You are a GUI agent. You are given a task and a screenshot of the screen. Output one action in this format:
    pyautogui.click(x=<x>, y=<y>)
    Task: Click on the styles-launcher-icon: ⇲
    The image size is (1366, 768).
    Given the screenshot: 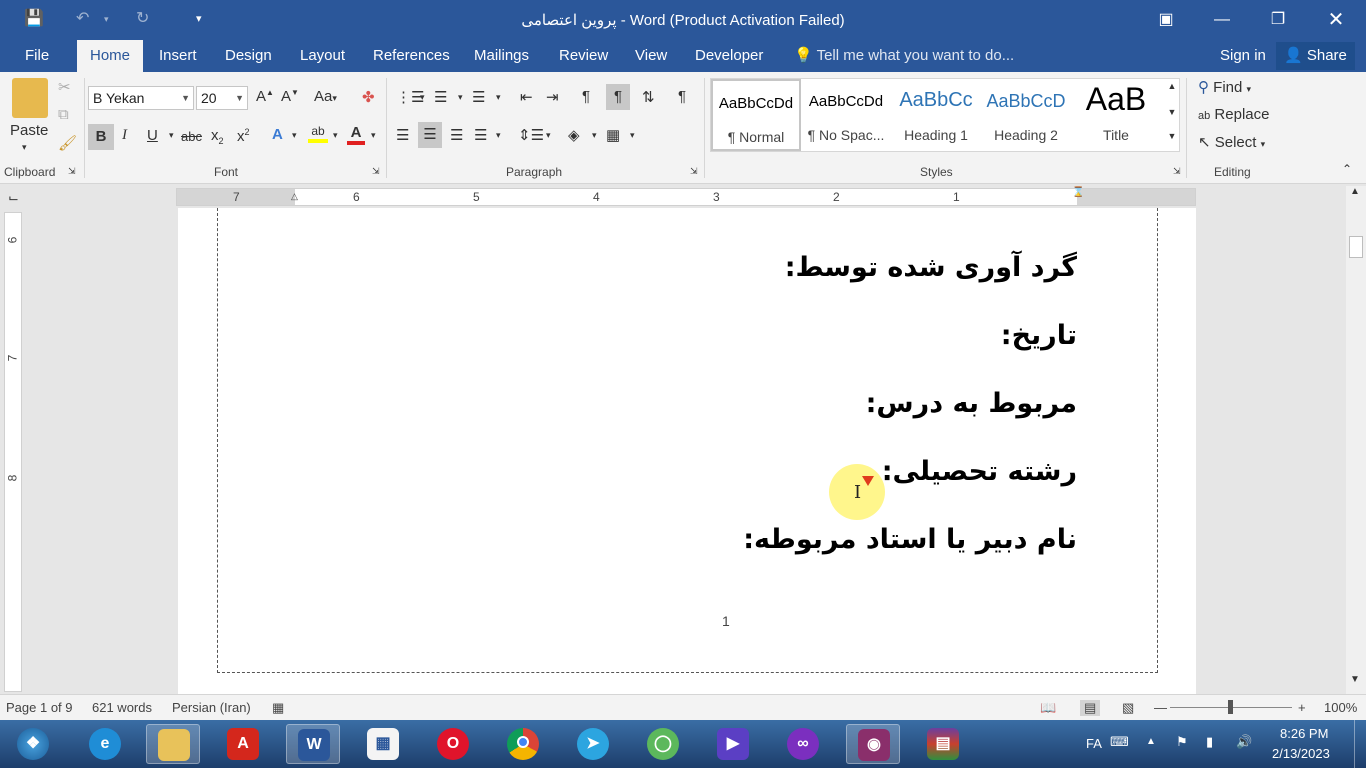 What is the action you would take?
    pyautogui.click(x=1177, y=171)
    